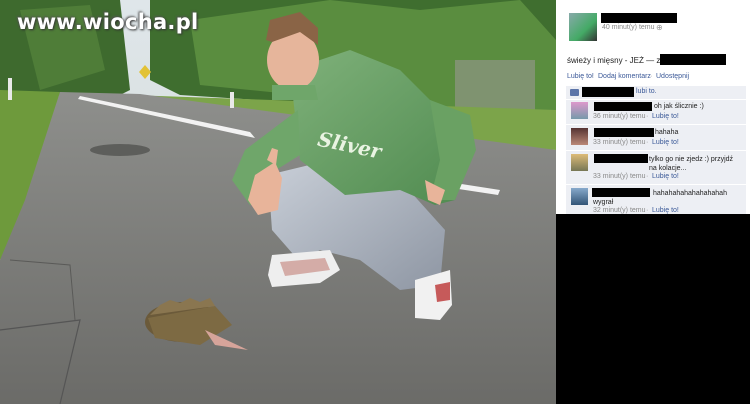  I want to click on comment-timestamp: 32 minut(y) temu, so click(619, 210).